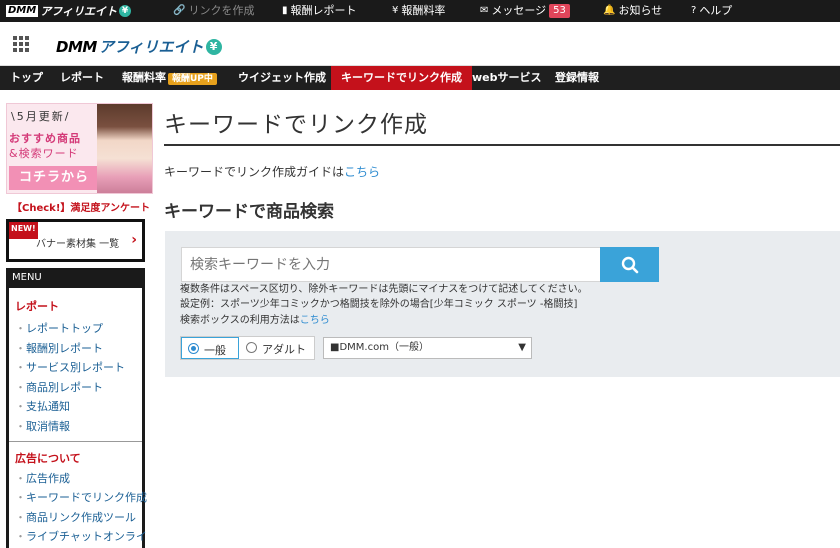 The width and height of the screenshot is (840, 548). I want to click on radio-adult-label: アダルト, so click(284, 349).